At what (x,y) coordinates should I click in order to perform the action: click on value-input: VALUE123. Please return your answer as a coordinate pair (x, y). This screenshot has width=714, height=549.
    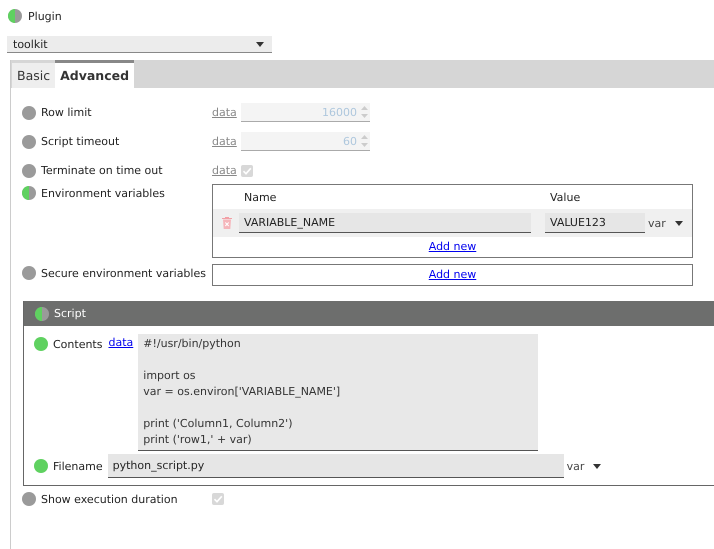
    Looking at the image, I should click on (595, 223).